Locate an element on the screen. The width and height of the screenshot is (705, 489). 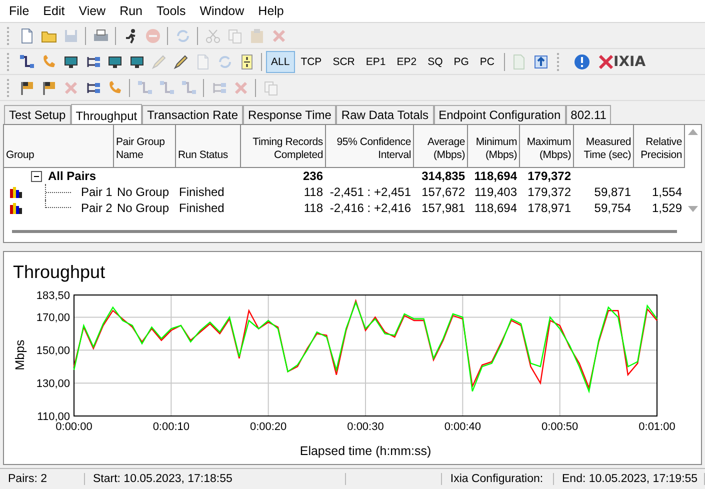
column-header: Minimum (Mbps) is located at coordinates (494, 146).